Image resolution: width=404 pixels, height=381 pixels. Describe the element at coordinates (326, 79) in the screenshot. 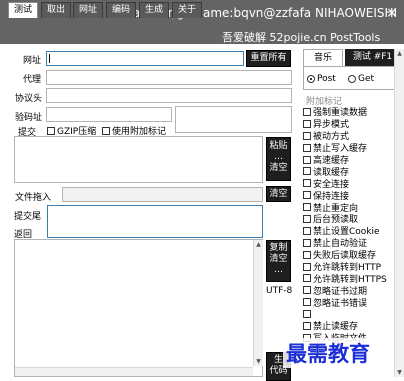

I see `method-post-label: Post` at that location.